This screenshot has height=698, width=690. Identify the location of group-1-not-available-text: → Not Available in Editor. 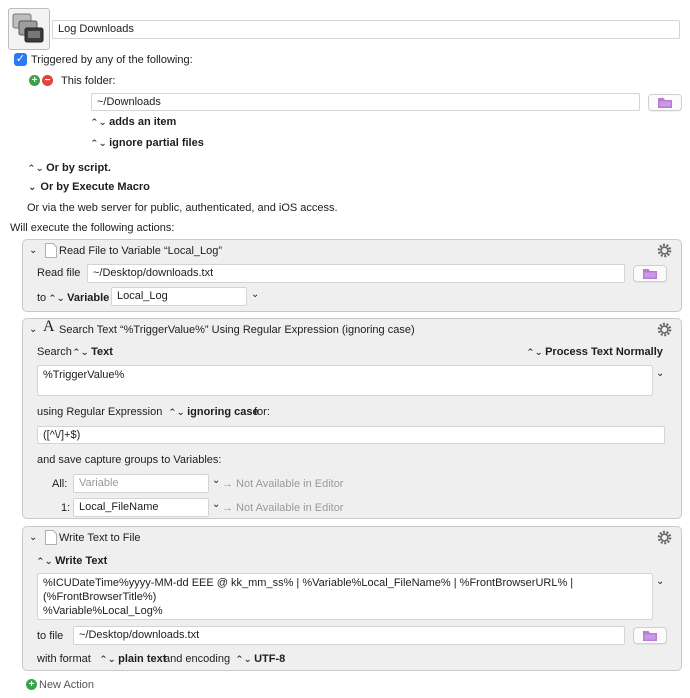
(283, 508).